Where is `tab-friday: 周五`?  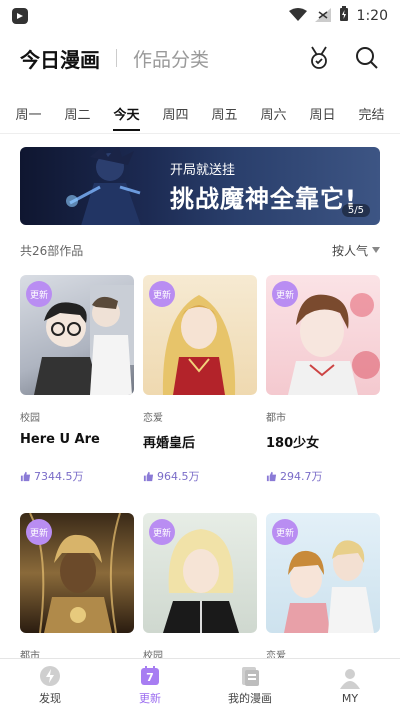 tab-friday: 周五 is located at coordinates (224, 113).